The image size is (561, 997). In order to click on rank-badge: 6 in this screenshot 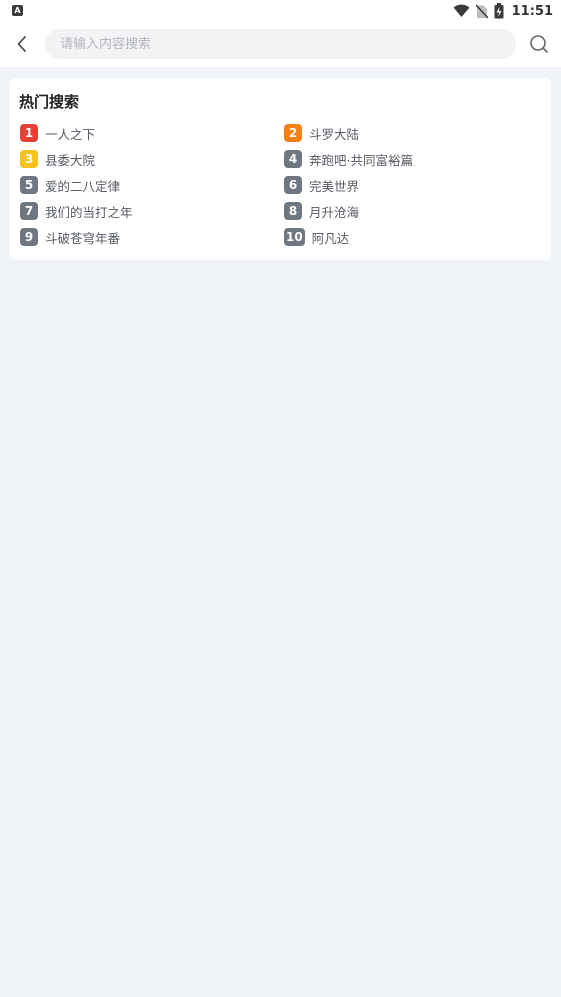, I will do `click(293, 185)`.